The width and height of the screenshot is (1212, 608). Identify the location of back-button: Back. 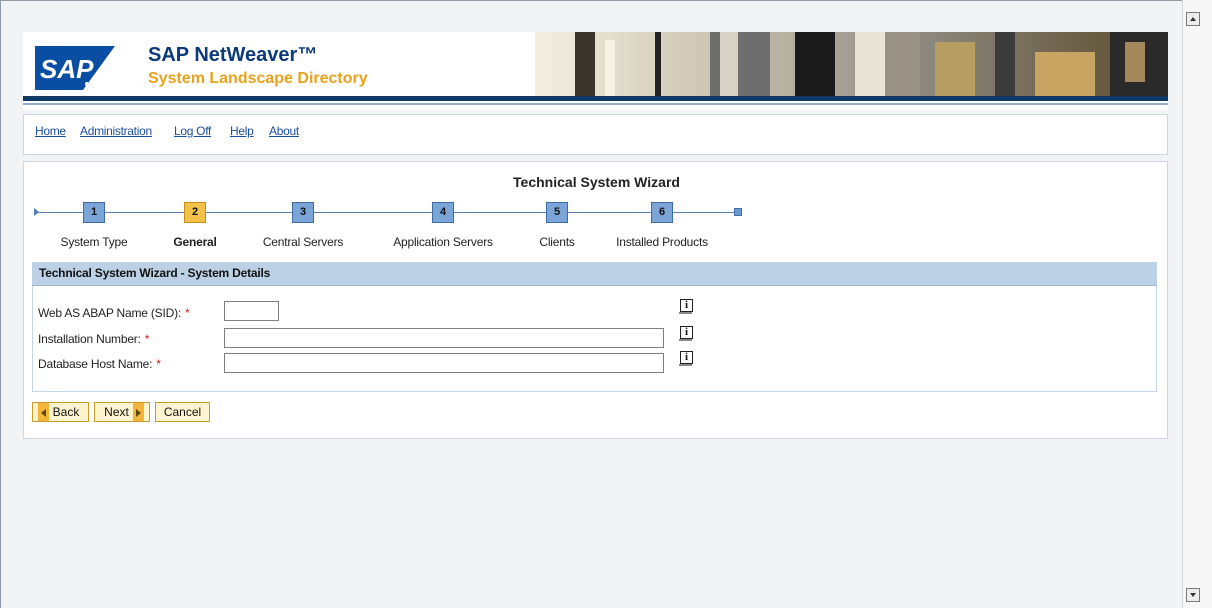
(60, 412).